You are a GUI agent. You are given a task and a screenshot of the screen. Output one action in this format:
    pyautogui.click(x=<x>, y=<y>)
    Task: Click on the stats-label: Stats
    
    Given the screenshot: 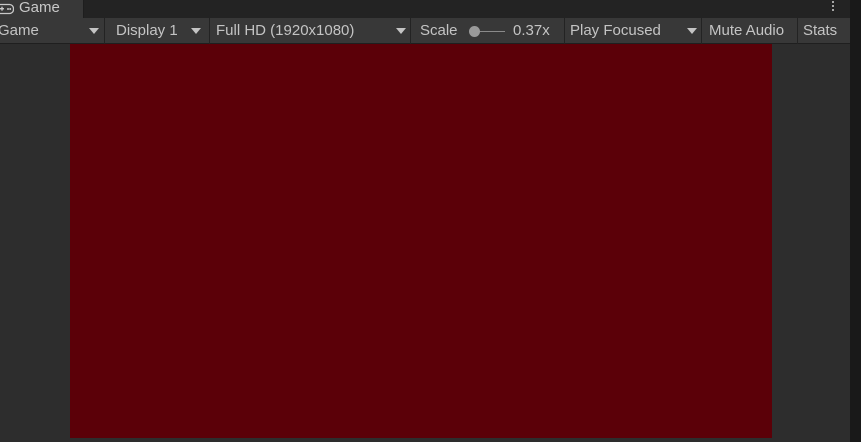 What is the action you would take?
    pyautogui.click(x=820, y=30)
    